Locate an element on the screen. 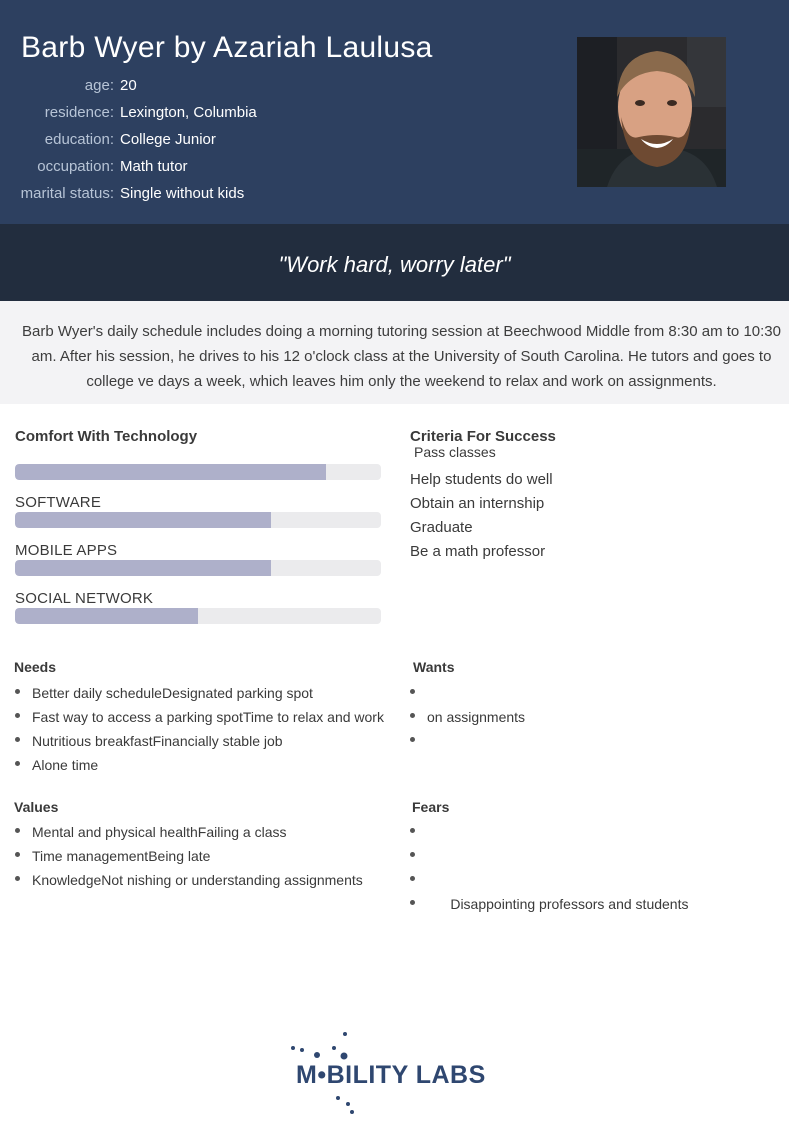 This screenshot has width=789, height=1126. list-item: Alone time is located at coordinates (199, 765).